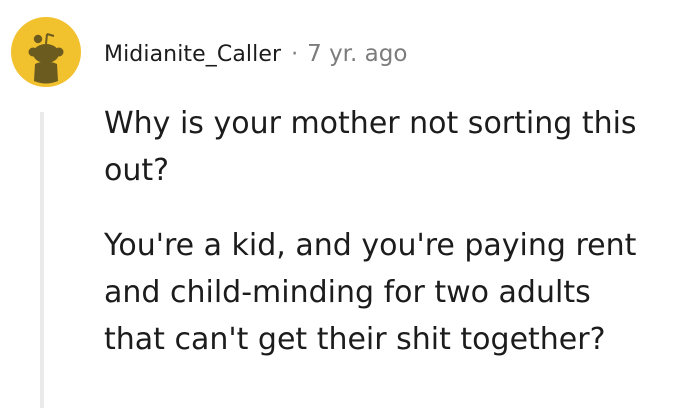 The image size is (700, 408). What do you see at coordinates (192, 54) in the screenshot?
I see `author-username: Midianite_Caller` at bounding box center [192, 54].